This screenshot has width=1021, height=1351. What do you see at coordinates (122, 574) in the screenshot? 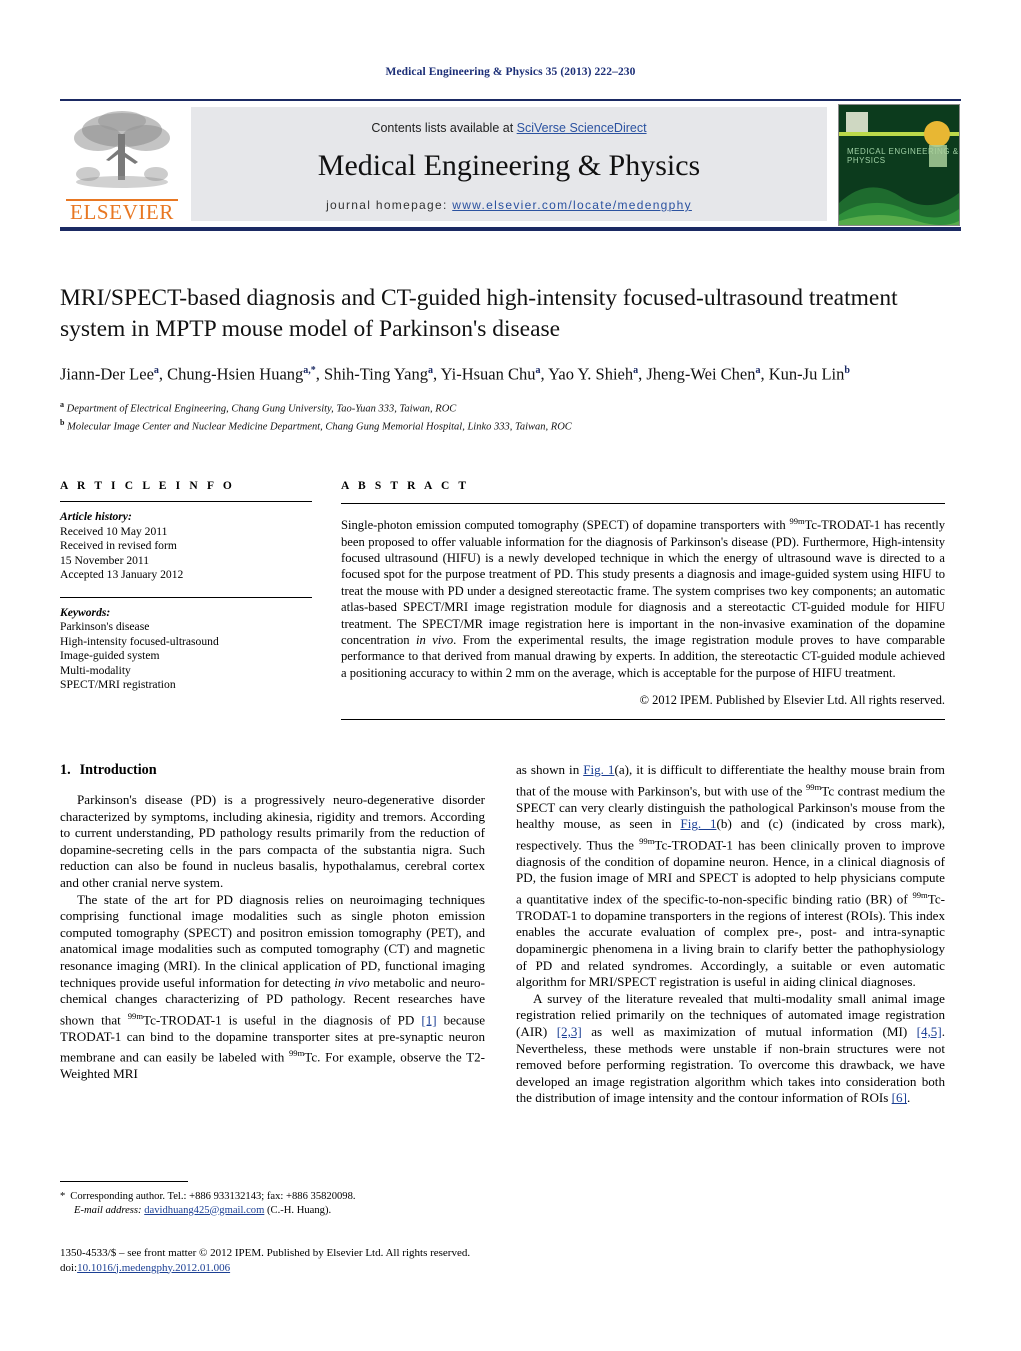
I see `article-history-line: Accepted 13 January 2012` at bounding box center [122, 574].